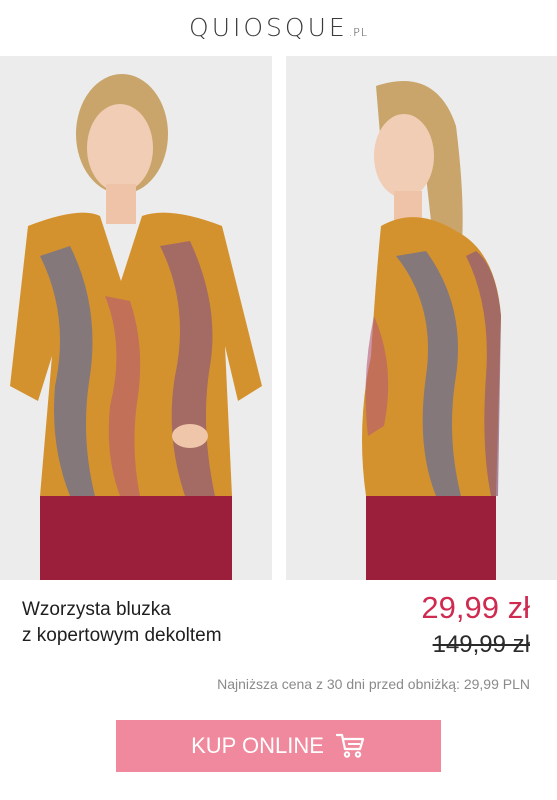 The image size is (557, 800). I want to click on brand-logo: QUIOSQUE.PL, so click(278, 27).